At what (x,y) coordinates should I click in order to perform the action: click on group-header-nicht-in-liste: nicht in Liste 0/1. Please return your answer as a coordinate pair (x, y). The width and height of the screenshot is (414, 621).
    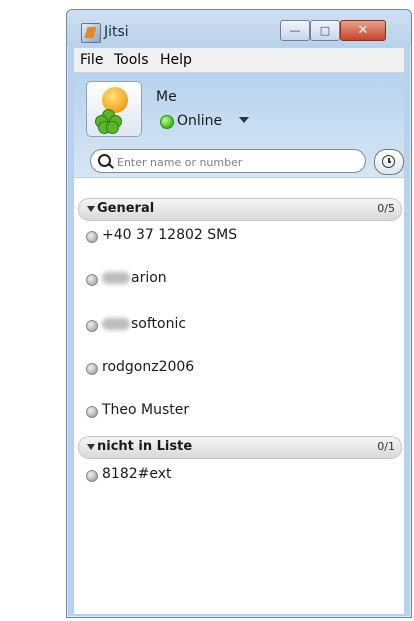
    Looking at the image, I should click on (240, 447).